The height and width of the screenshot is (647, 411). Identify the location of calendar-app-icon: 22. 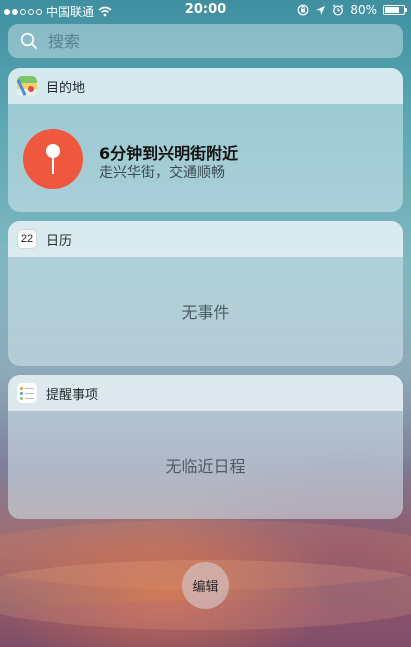
(27, 239).